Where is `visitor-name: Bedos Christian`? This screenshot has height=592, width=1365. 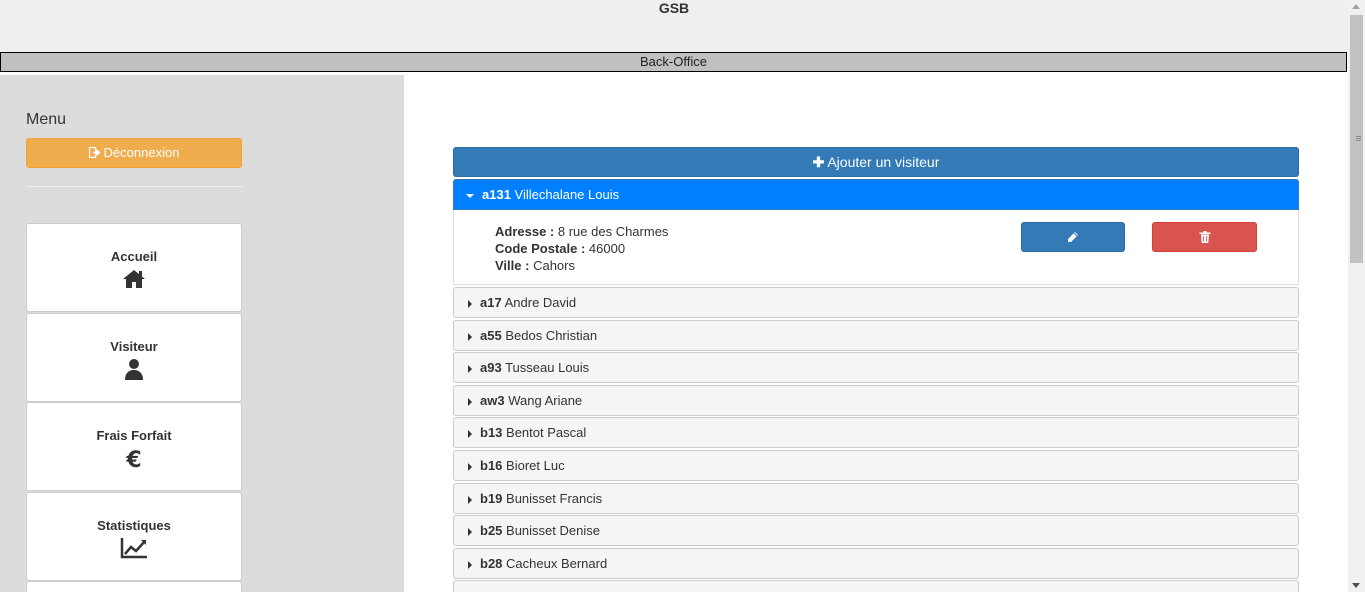 visitor-name: Bedos Christian is located at coordinates (551, 335).